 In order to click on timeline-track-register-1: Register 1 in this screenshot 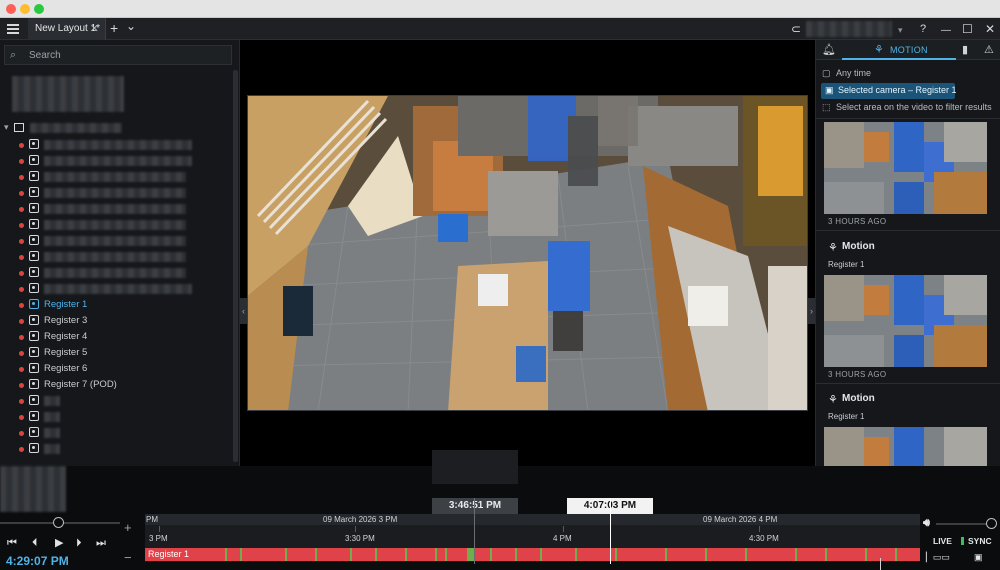, I will do `click(532, 554)`.